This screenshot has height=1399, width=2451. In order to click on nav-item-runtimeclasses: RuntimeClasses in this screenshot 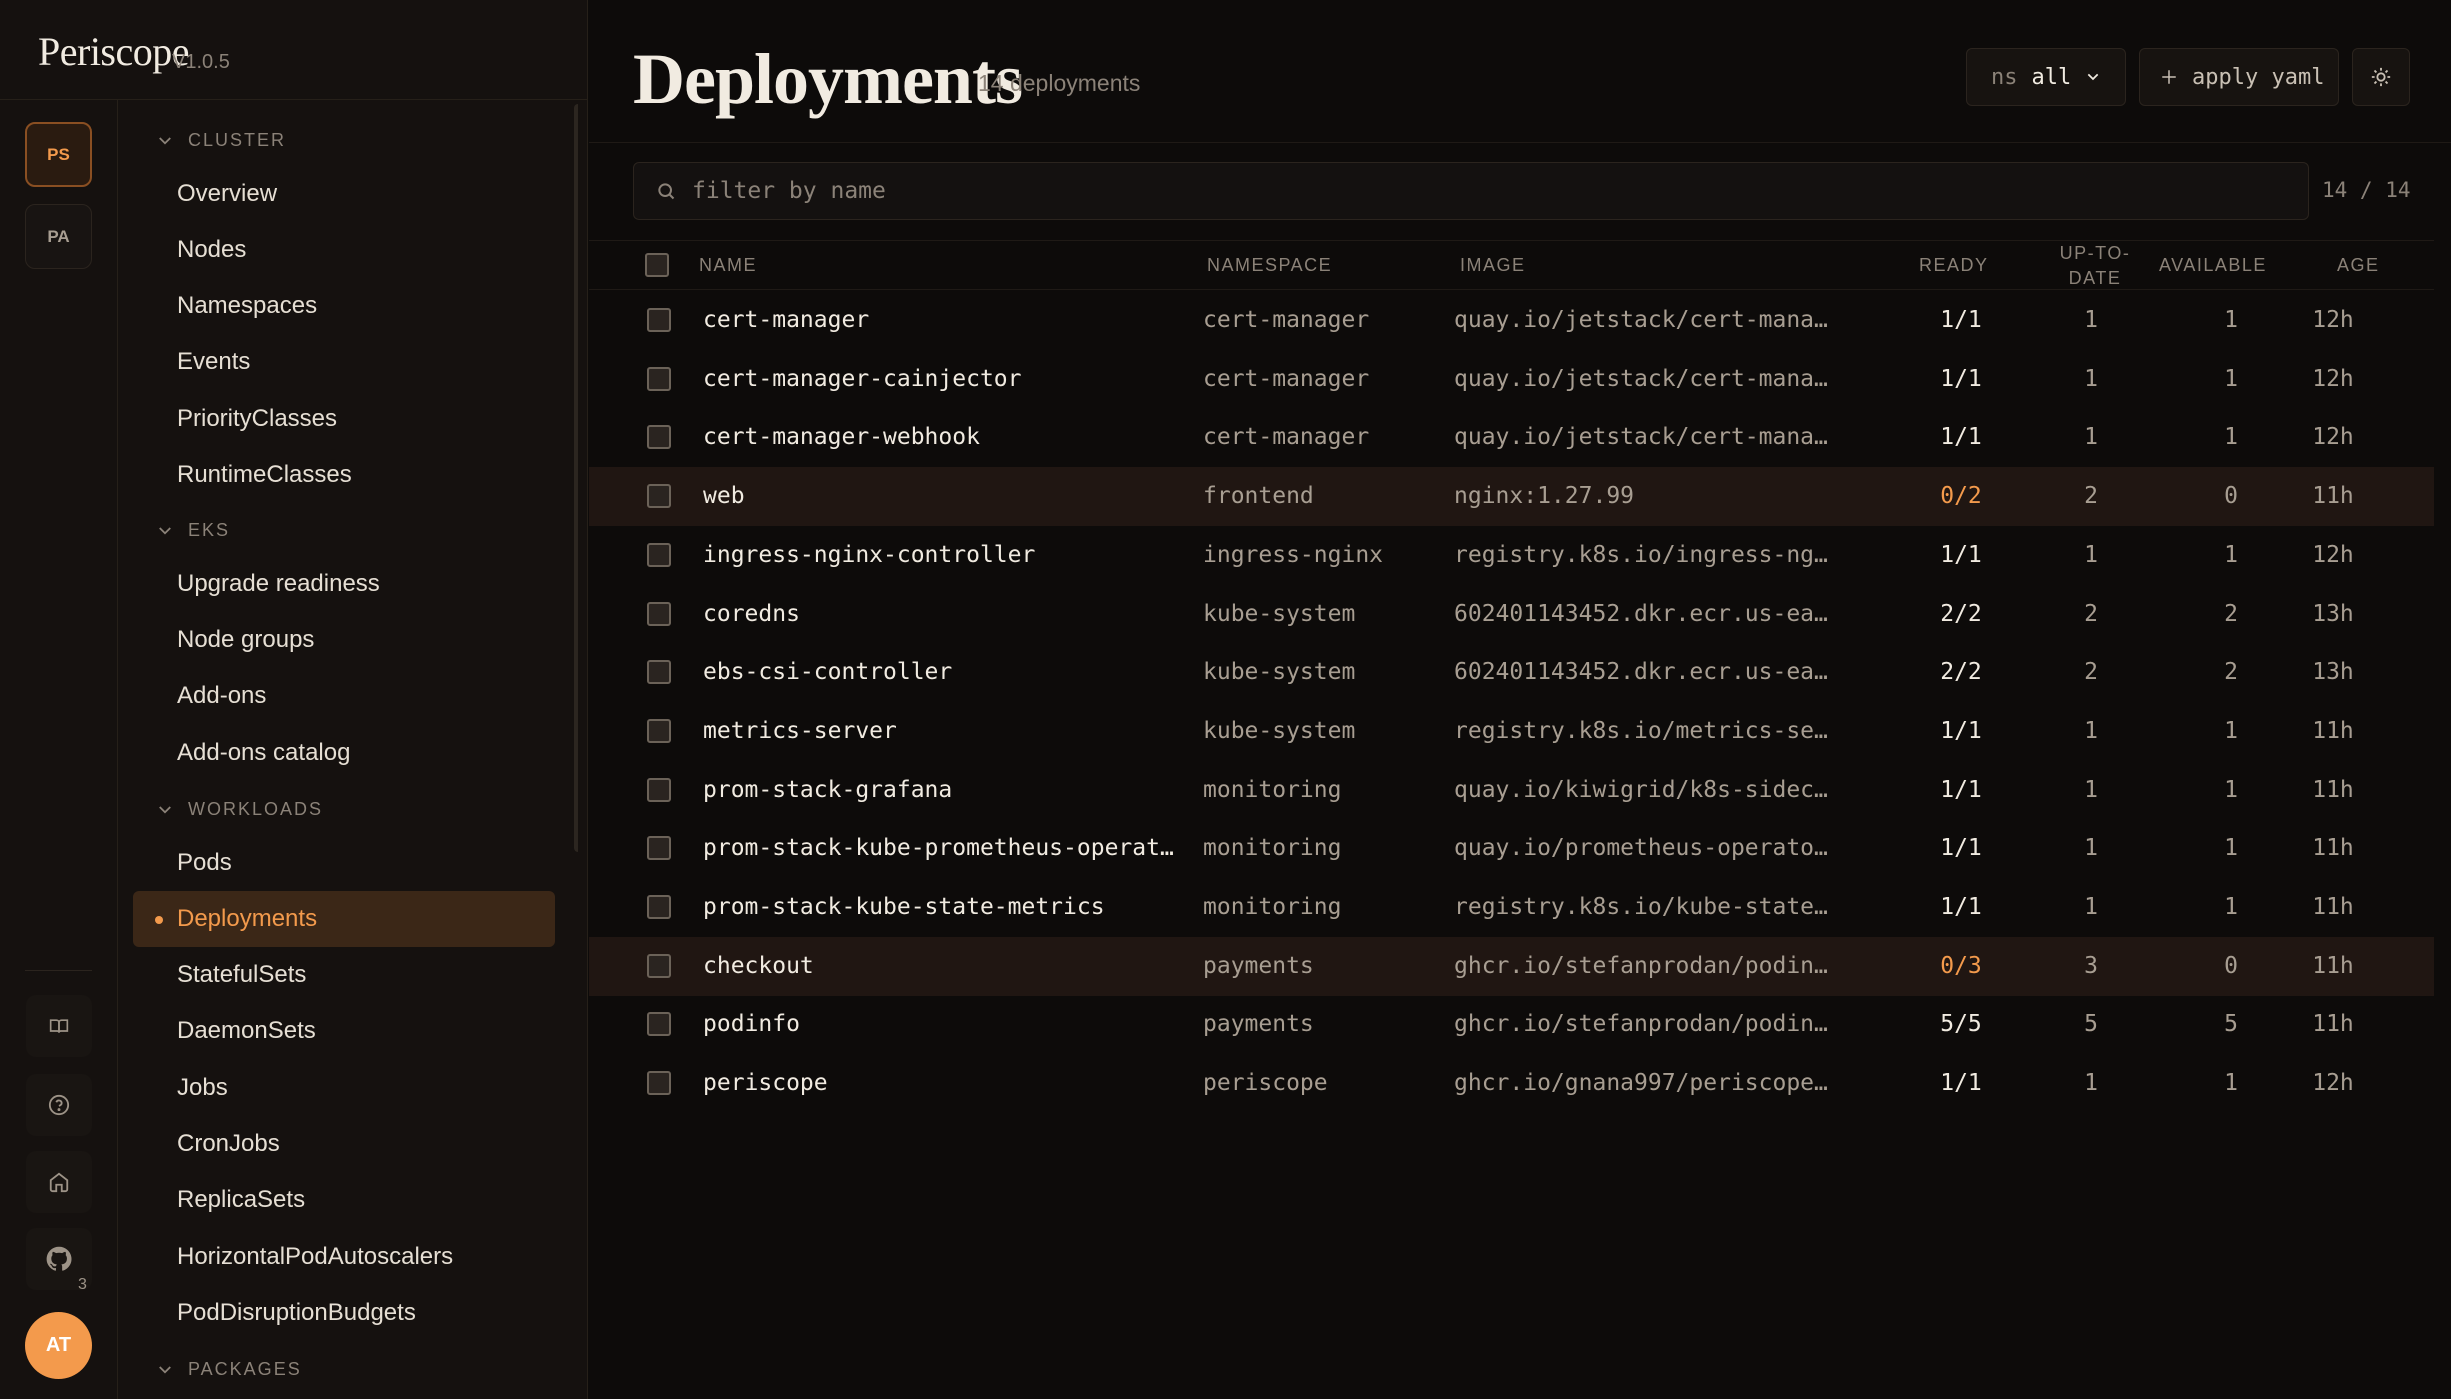, I will do `click(264, 475)`.